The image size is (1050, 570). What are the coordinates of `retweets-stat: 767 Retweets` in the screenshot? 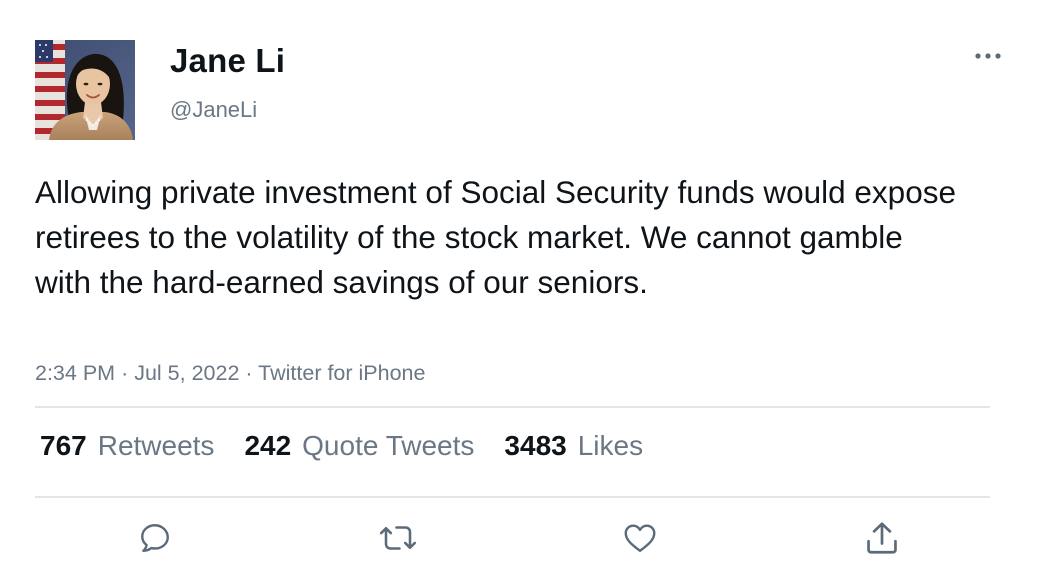 It's located at (127, 446).